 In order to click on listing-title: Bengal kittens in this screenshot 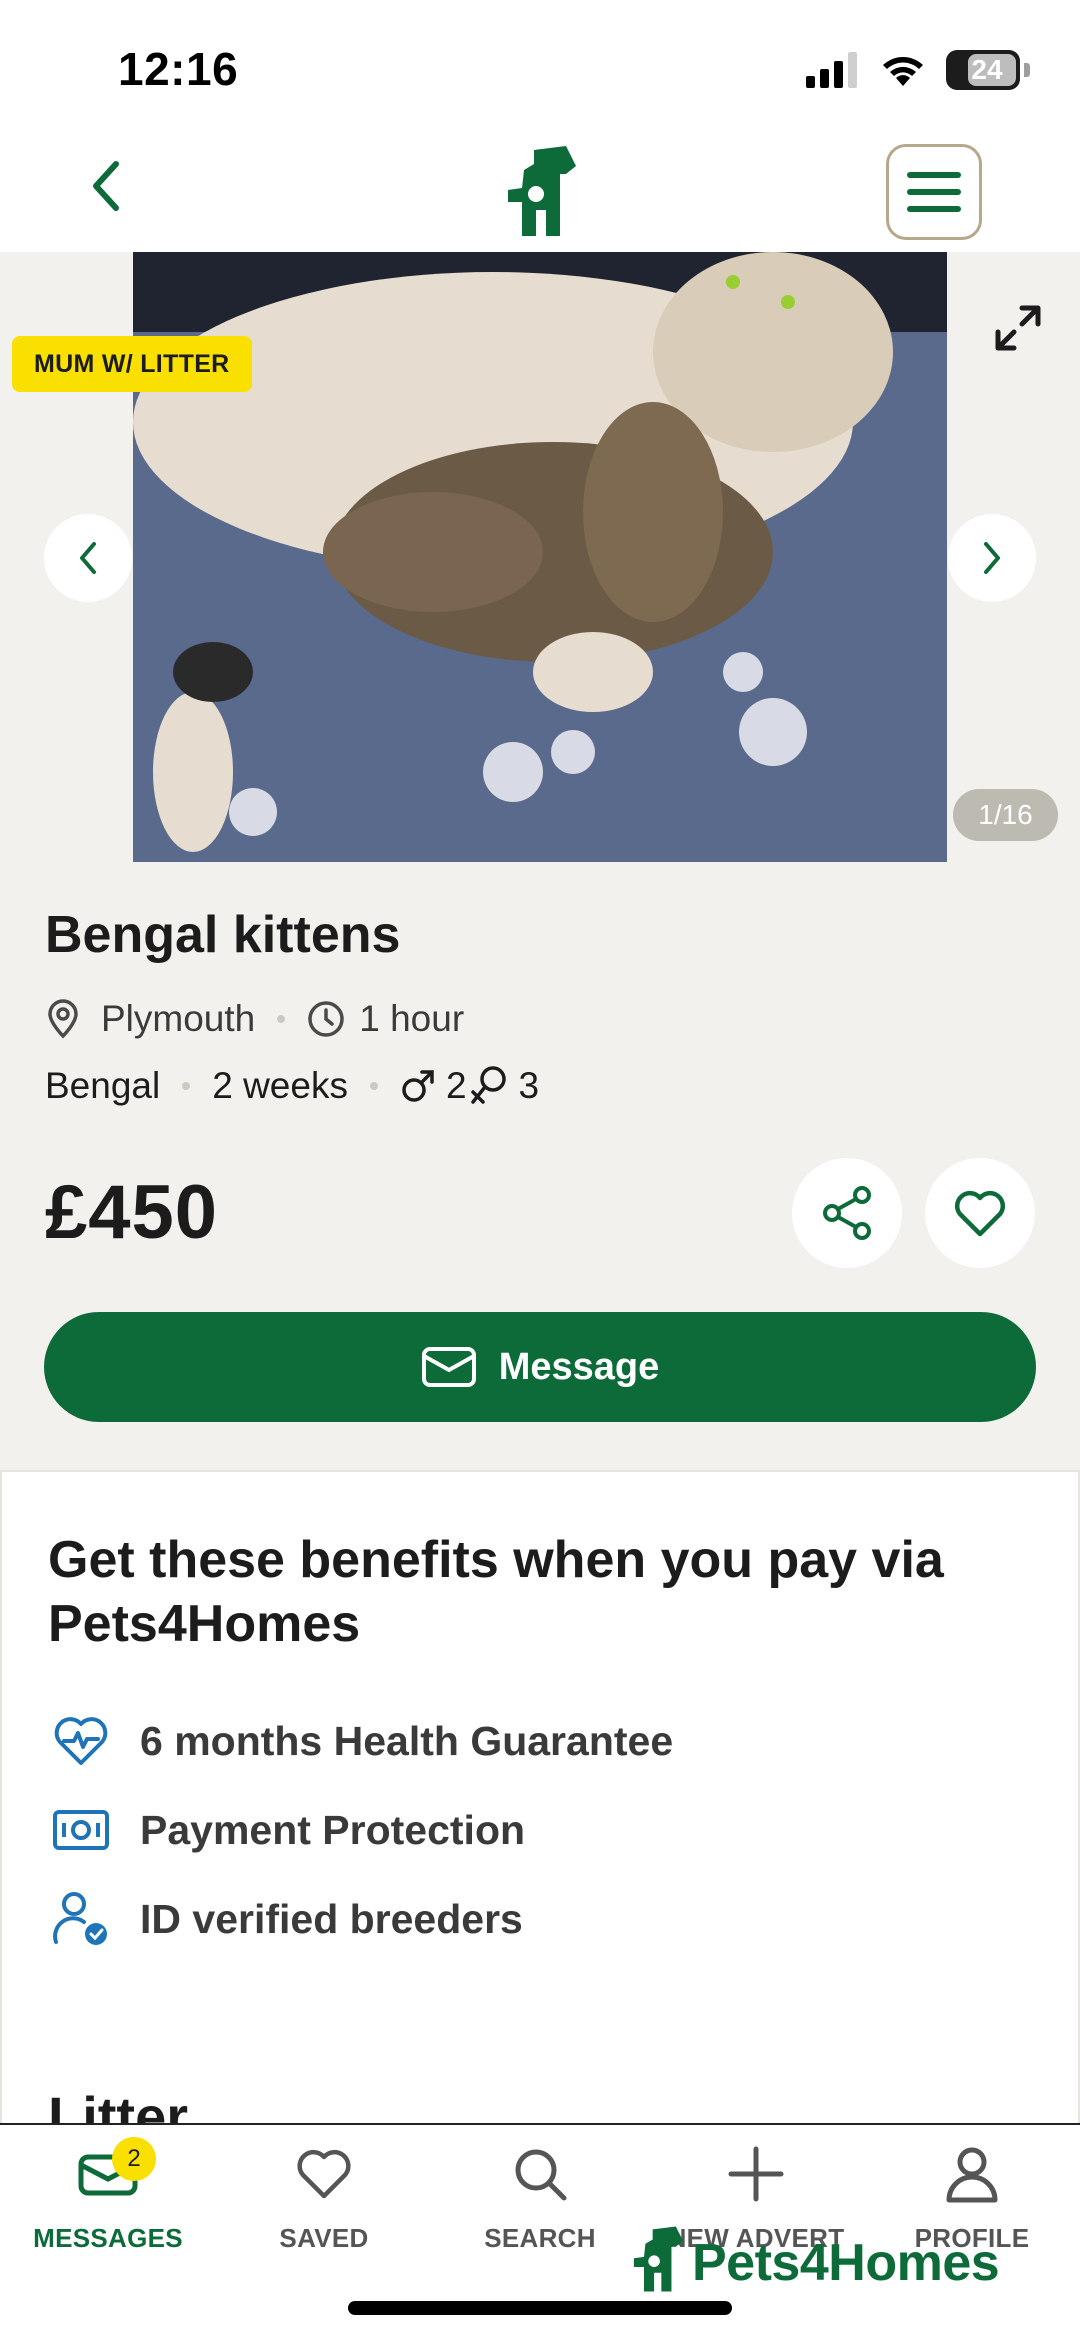, I will do `click(223, 935)`.